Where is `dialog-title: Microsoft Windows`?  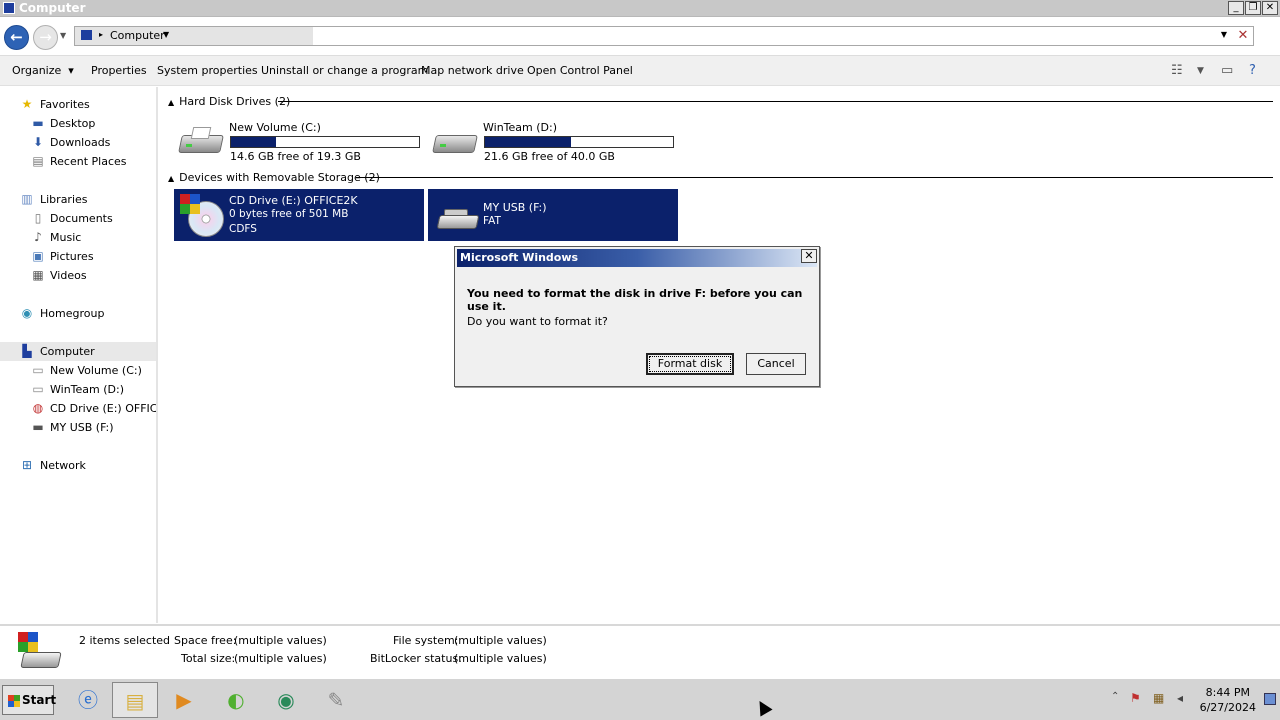
dialog-title: Microsoft Windows is located at coordinates (519, 257).